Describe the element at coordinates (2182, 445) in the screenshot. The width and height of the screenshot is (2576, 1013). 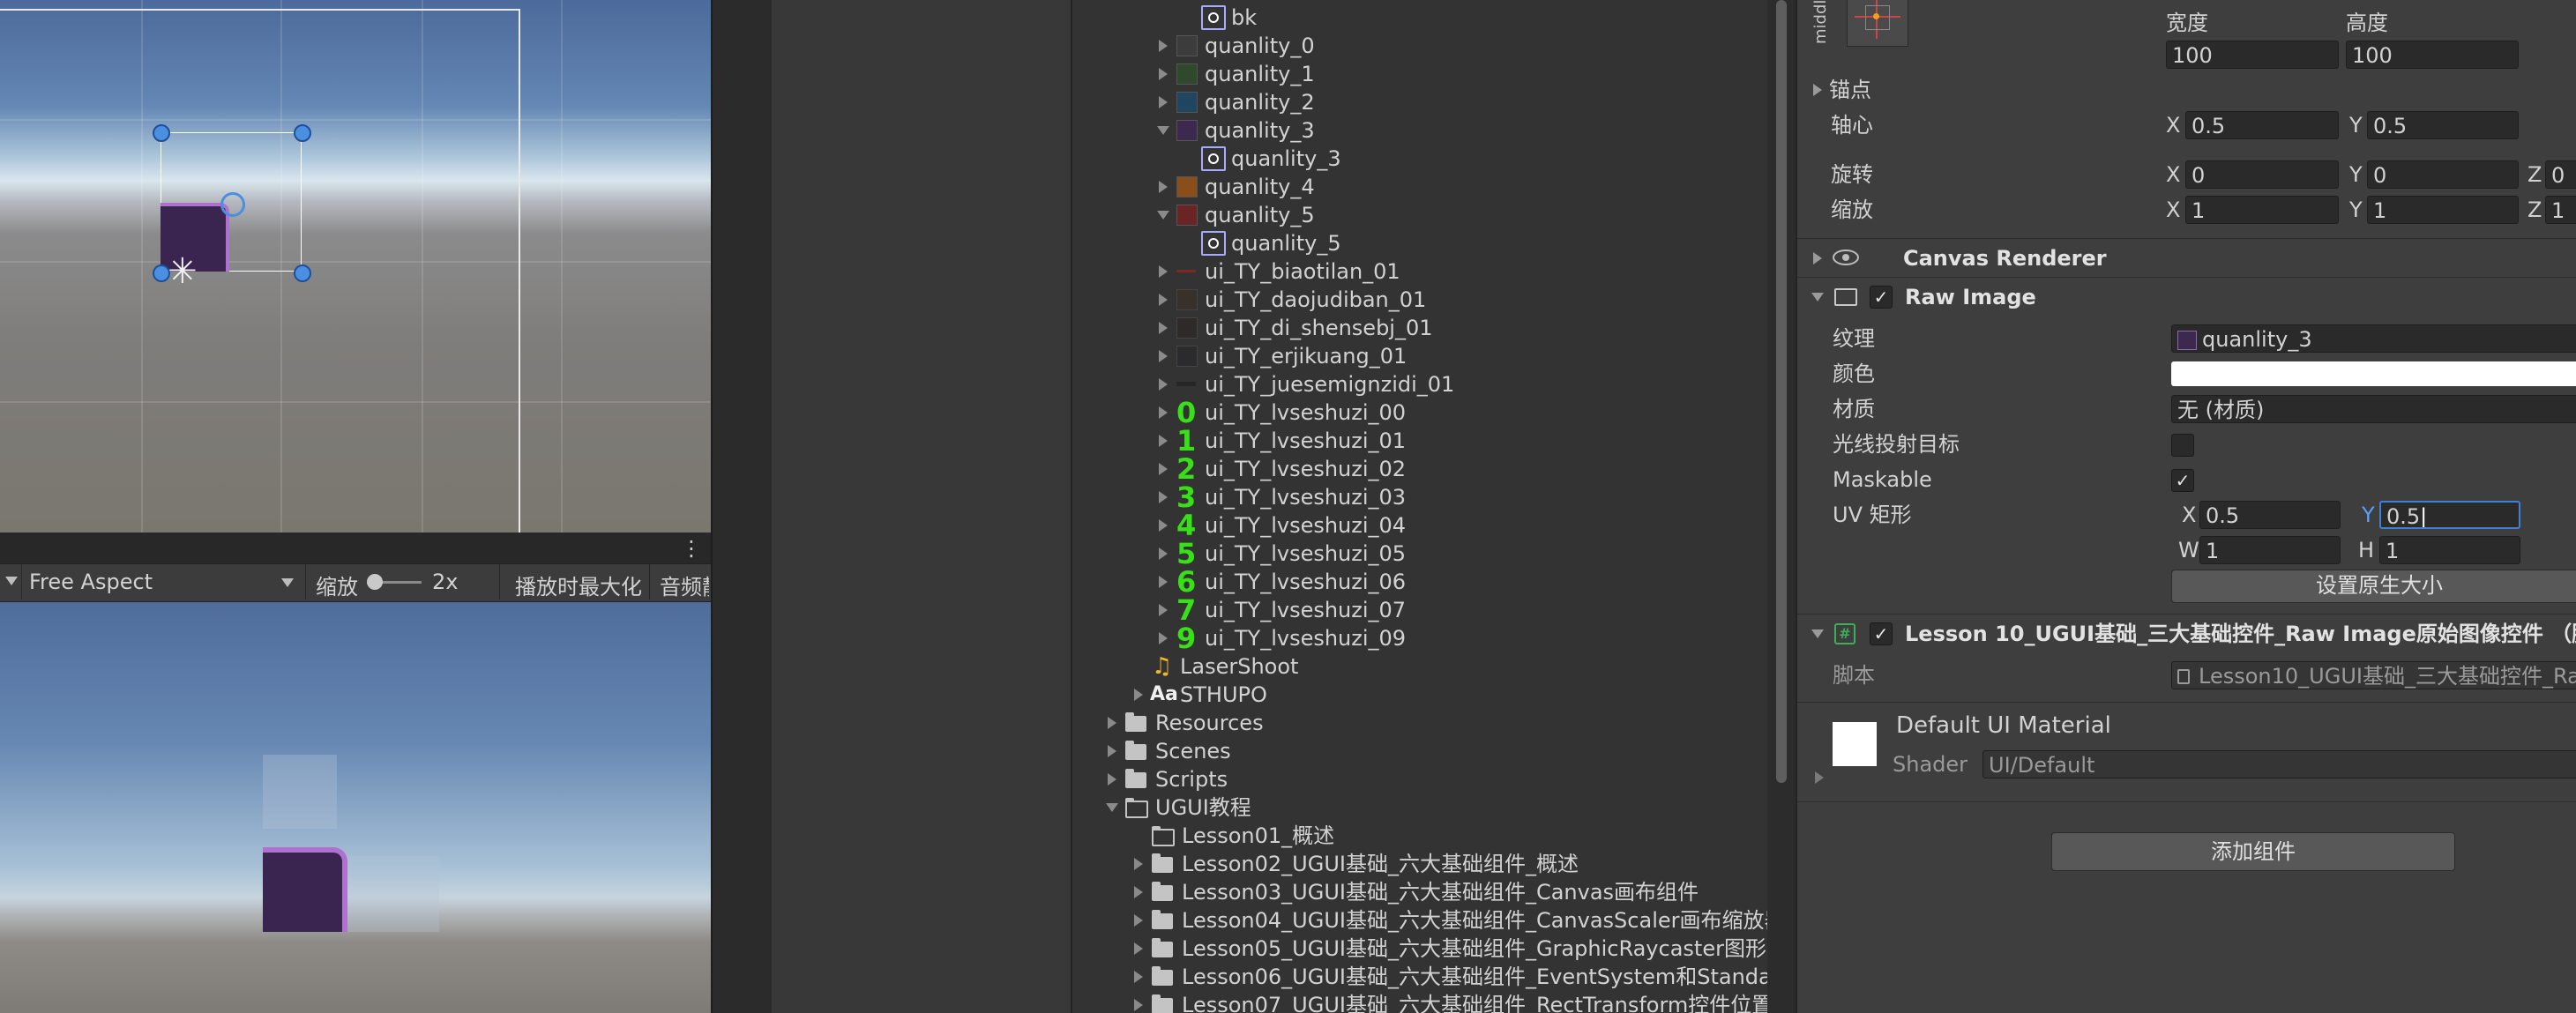
I see `raycast-target-checkbox` at that location.